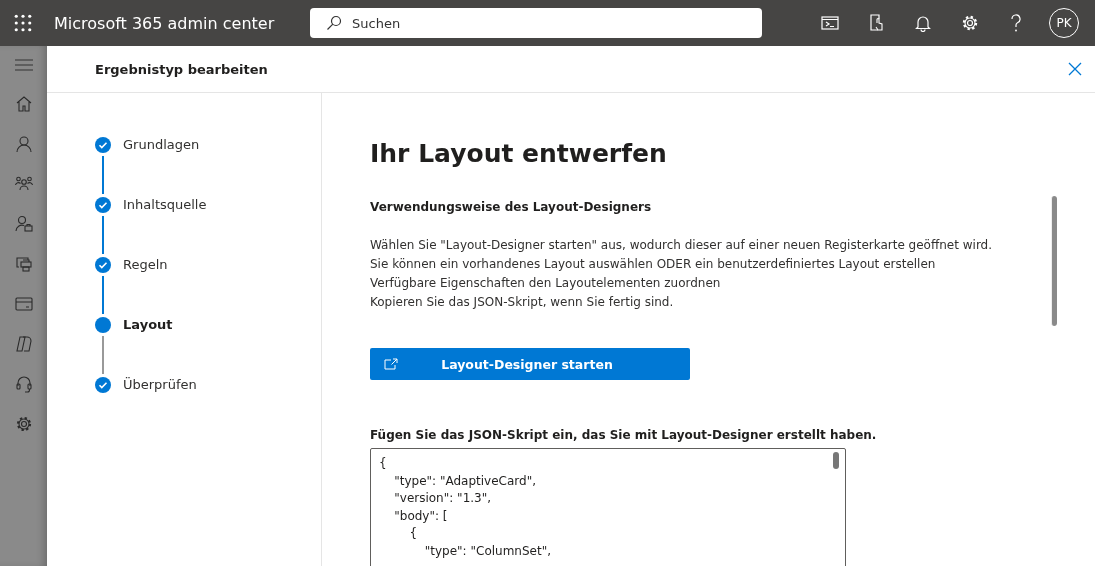  I want to click on instruction-text: Wählen Sie "Layout-Designer starten" aus, wodurch dieser auf einer neuen Registerkarte geöffnet wird., so click(682, 245).